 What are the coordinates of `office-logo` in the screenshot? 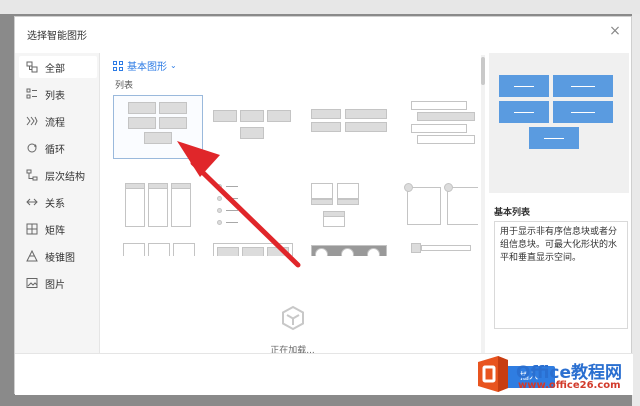 It's located at (493, 374).